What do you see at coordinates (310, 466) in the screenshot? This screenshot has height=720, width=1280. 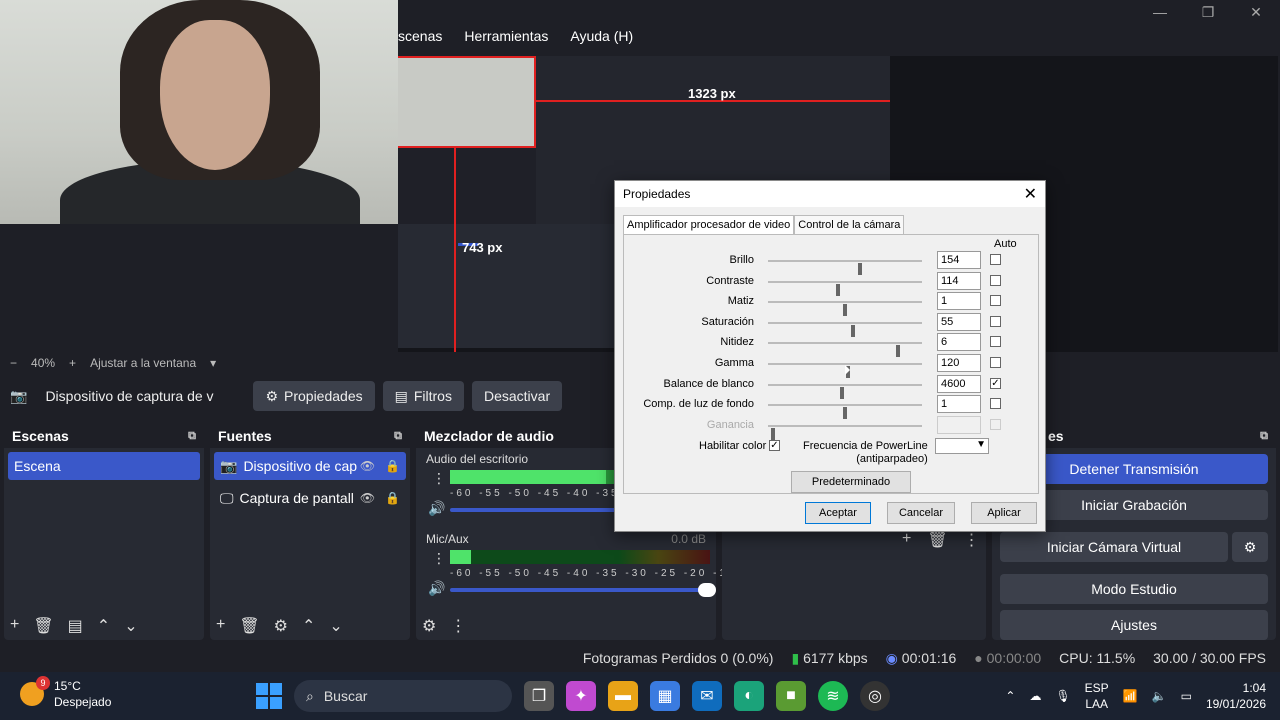 I see `source-item: 📷 Dispositivo de cap 👁 🔒` at bounding box center [310, 466].